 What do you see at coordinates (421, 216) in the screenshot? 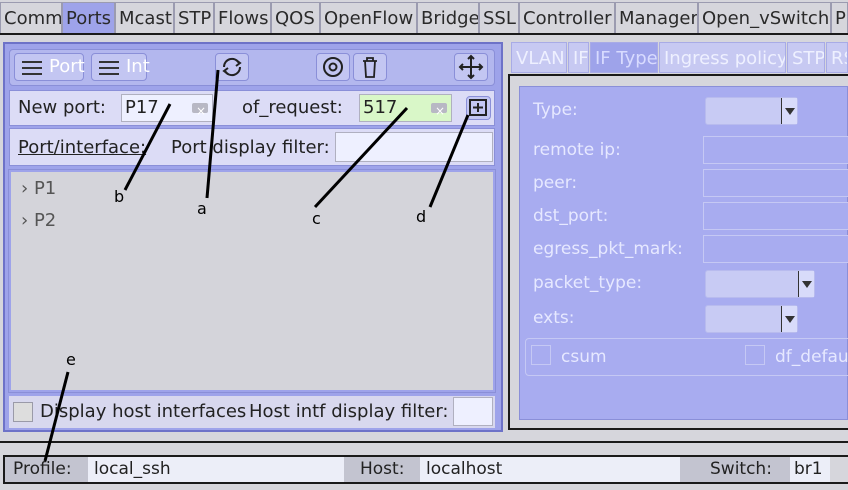
I see `annotation-d: d` at bounding box center [421, 216].